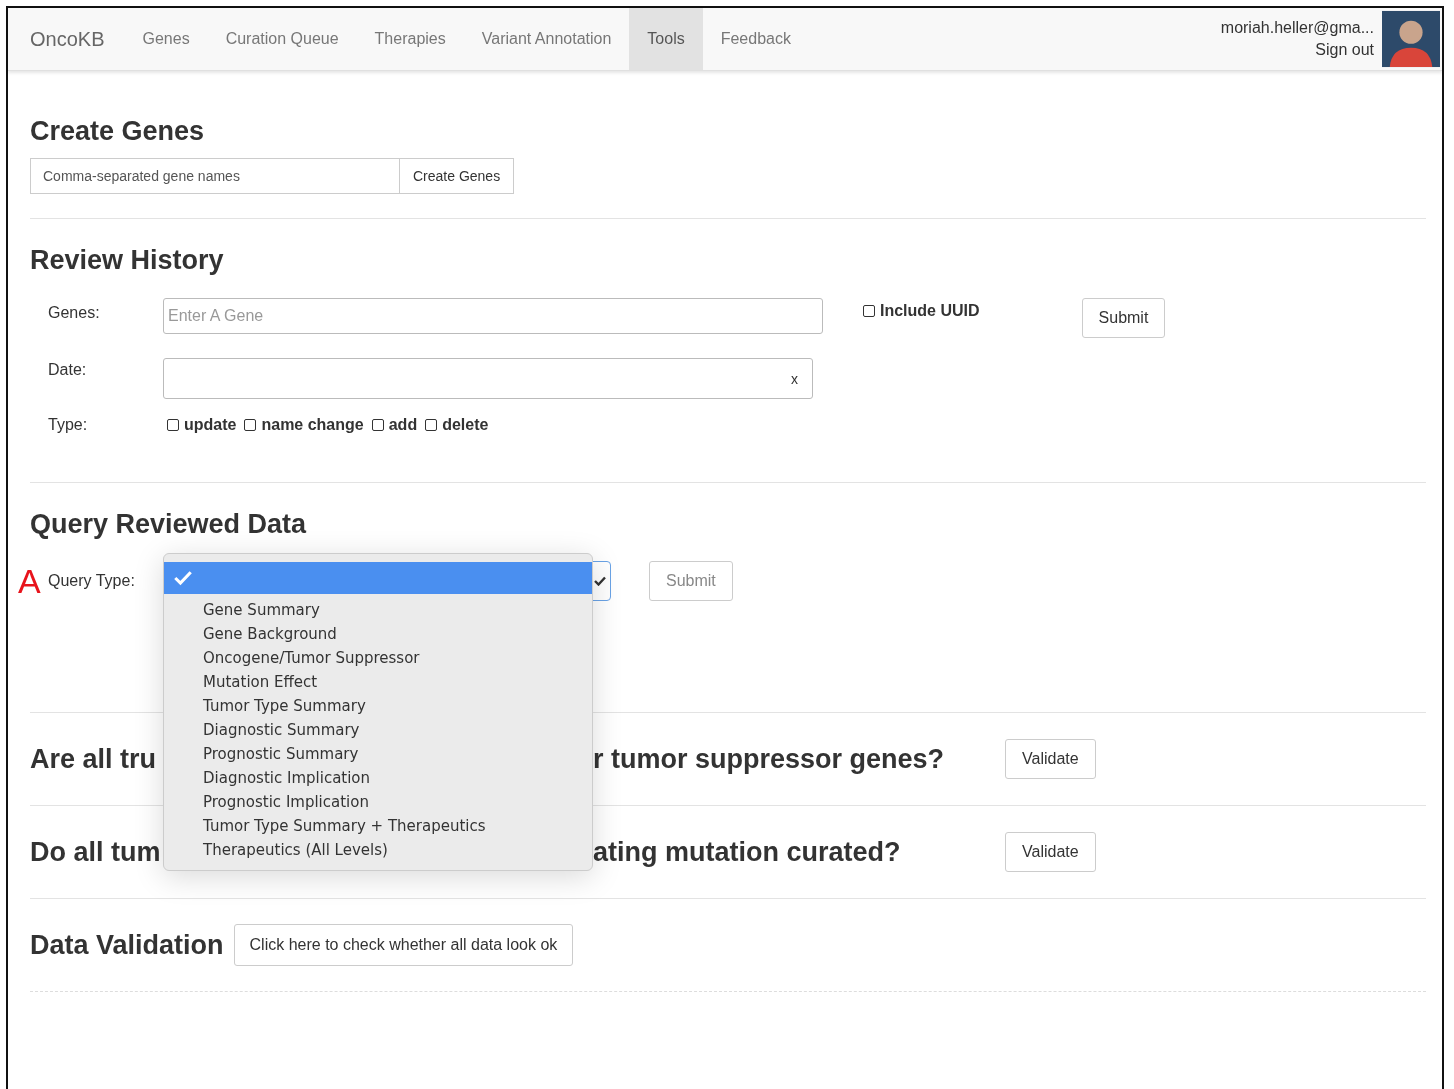  Describe the element at coordinates (666, 39) in the screenshot. I see `nav-link: Tools` at that location.